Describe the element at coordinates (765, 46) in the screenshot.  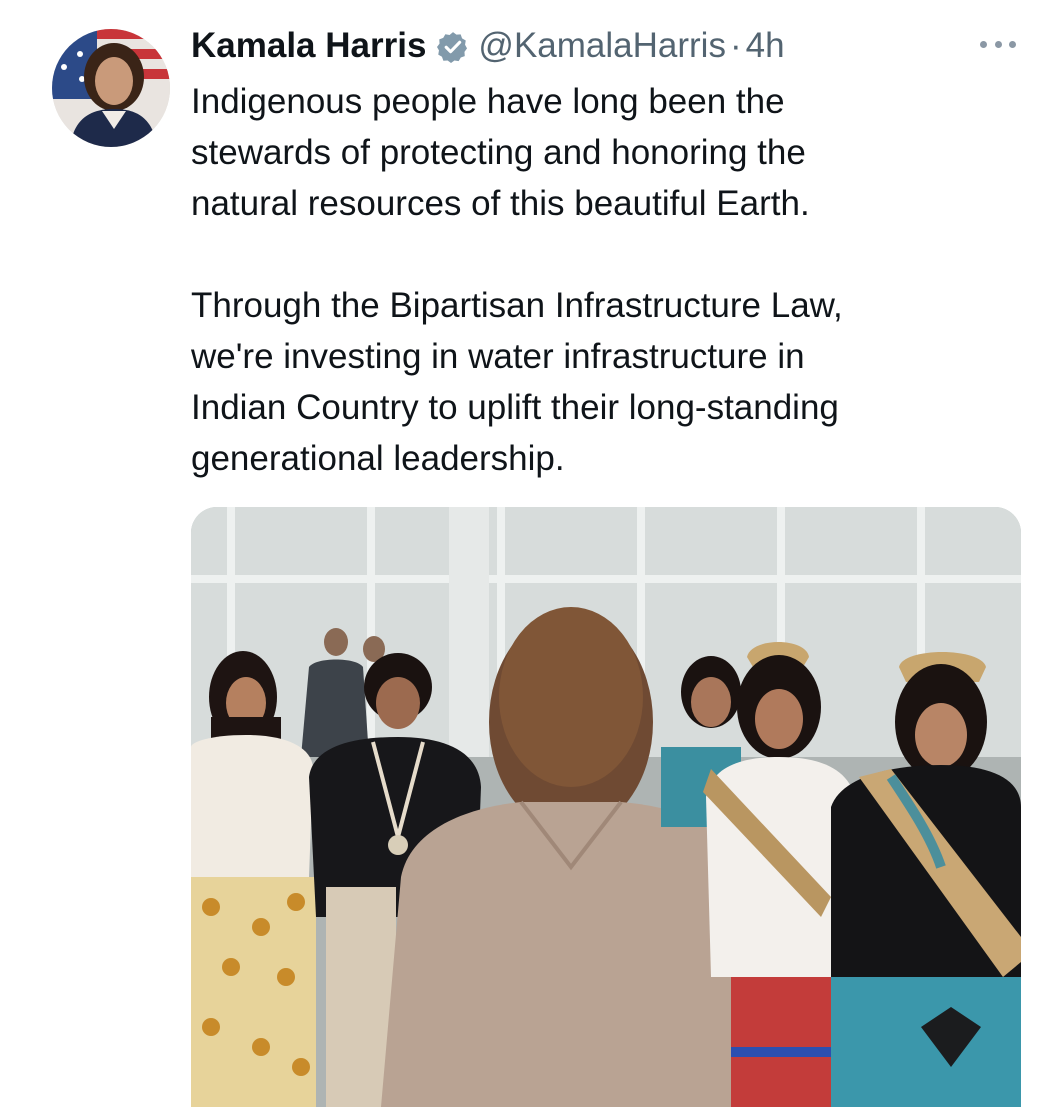
I see `timestamp: 4h` at that location.